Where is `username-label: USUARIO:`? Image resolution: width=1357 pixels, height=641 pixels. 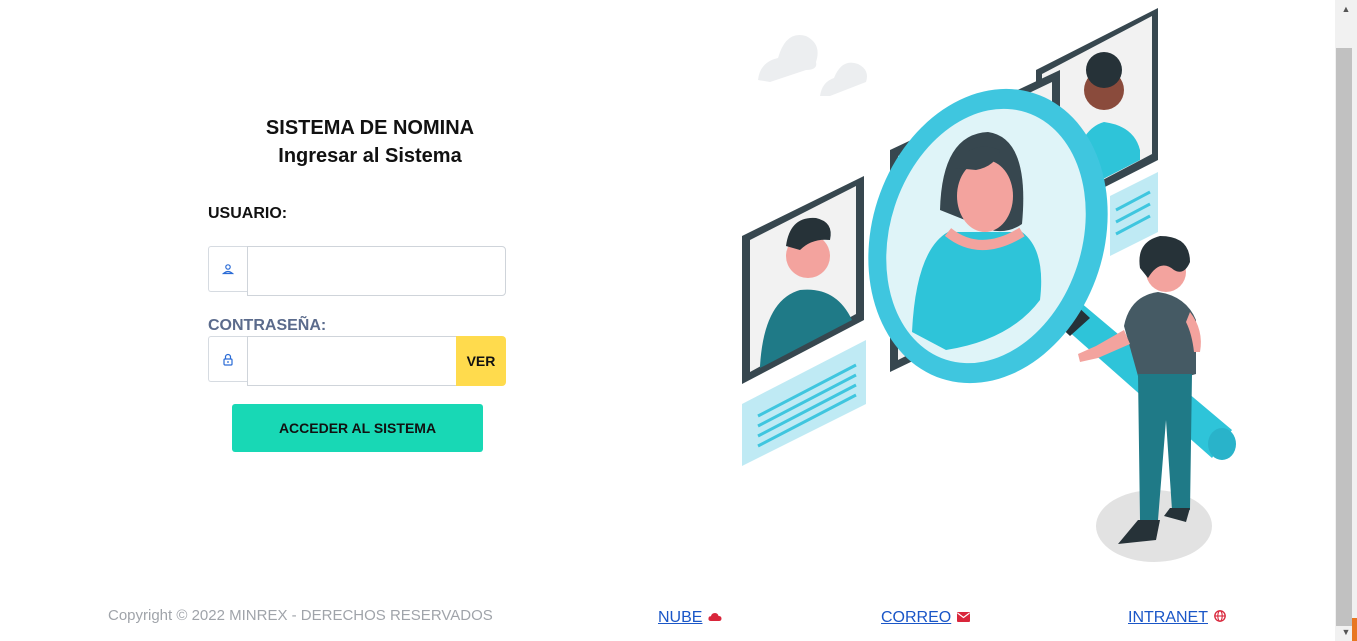
username-label: USUARIO: is located at coordinates (248, 213).